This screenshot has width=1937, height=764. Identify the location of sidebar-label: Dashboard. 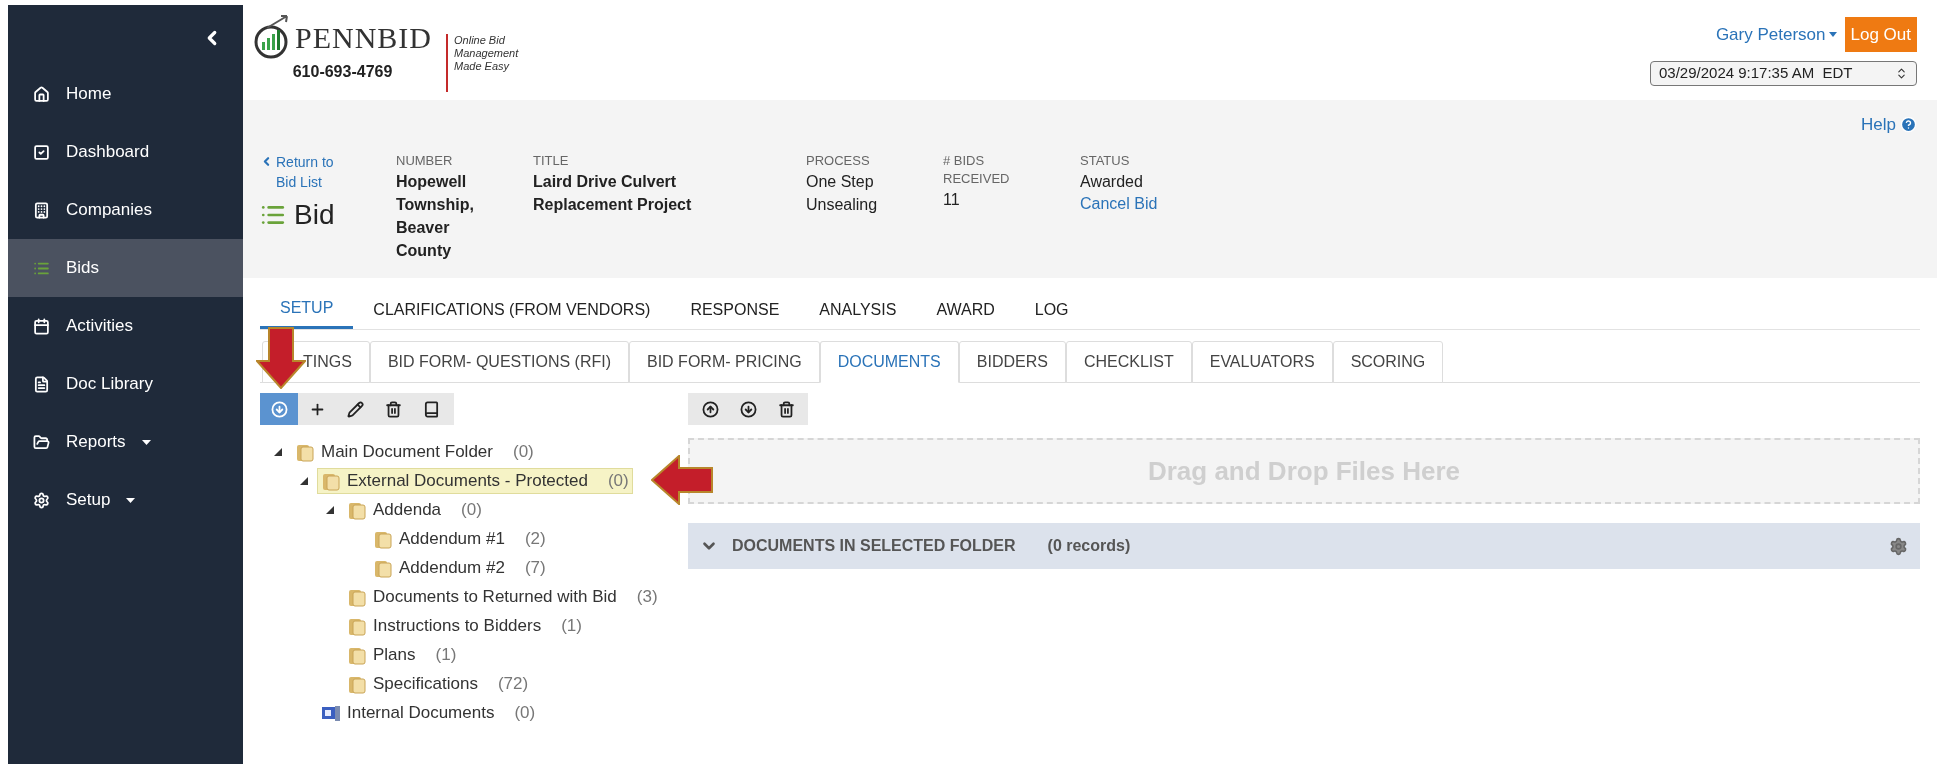
(108, 152).